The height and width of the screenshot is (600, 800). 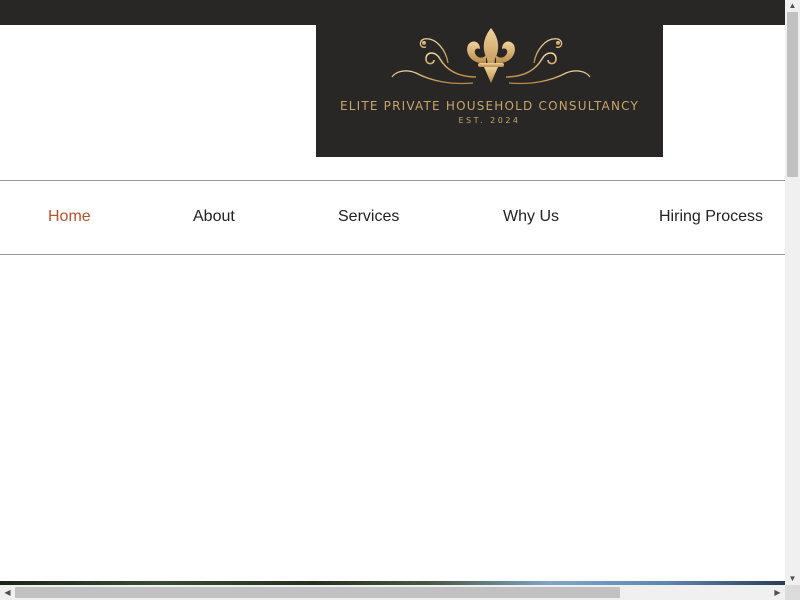 I want to click on horizontal-scrollbar: ◀ ▶, so click(x=392, y=592).